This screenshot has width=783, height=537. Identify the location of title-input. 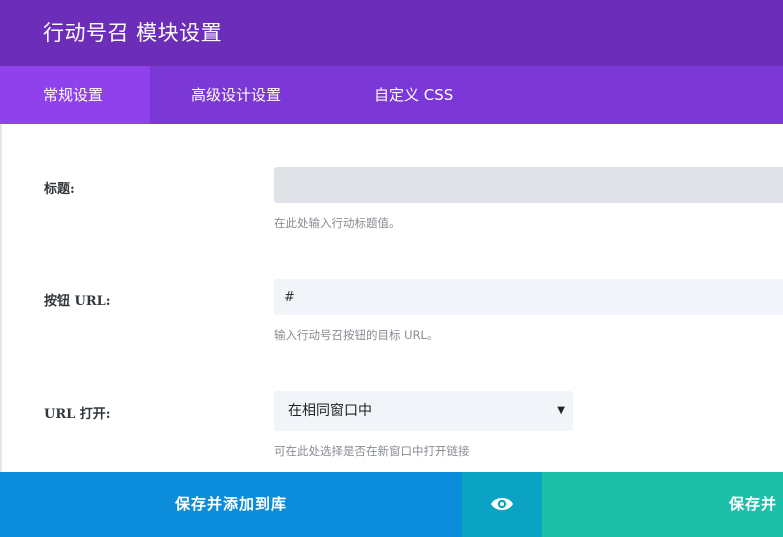
(528, 185).